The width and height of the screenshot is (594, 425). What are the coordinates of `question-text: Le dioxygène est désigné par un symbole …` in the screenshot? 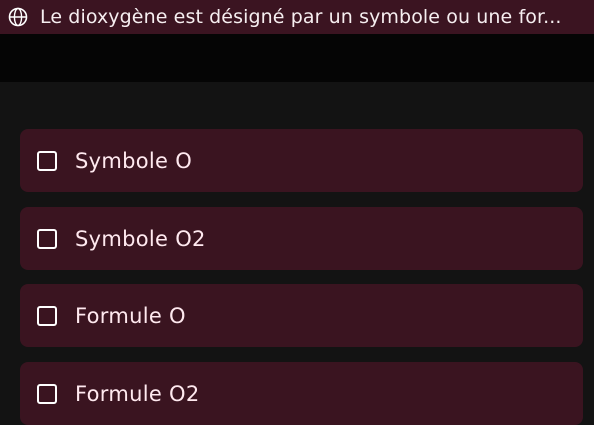 It's located at (301, 17).